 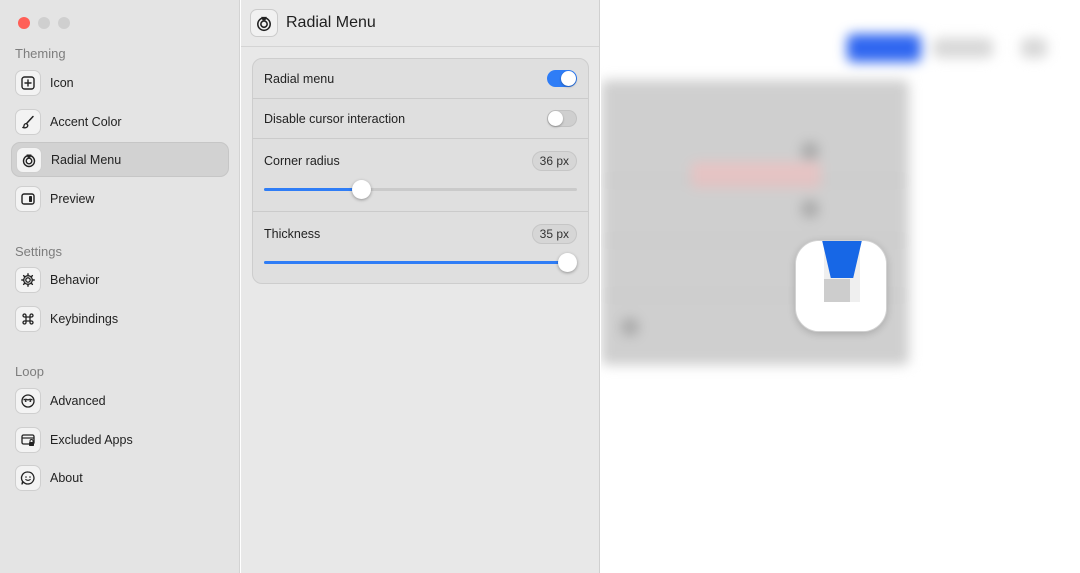 I want to click on sidebar-item-label: Excluded Apps, so click(x=91, y=439).